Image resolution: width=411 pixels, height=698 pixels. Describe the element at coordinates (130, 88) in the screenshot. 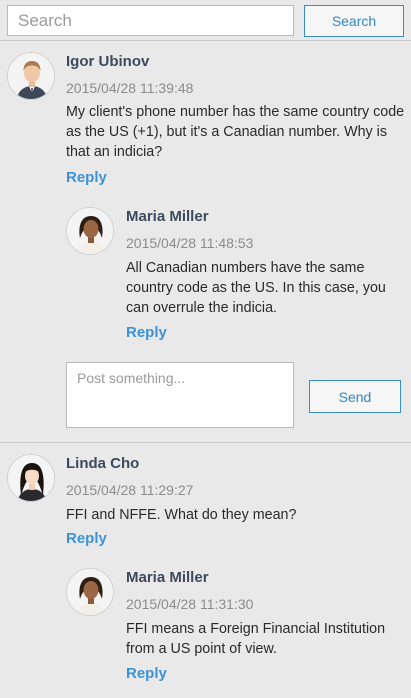

I see `comment-timestamp: 2015/04/28 11:39:48` at that location.